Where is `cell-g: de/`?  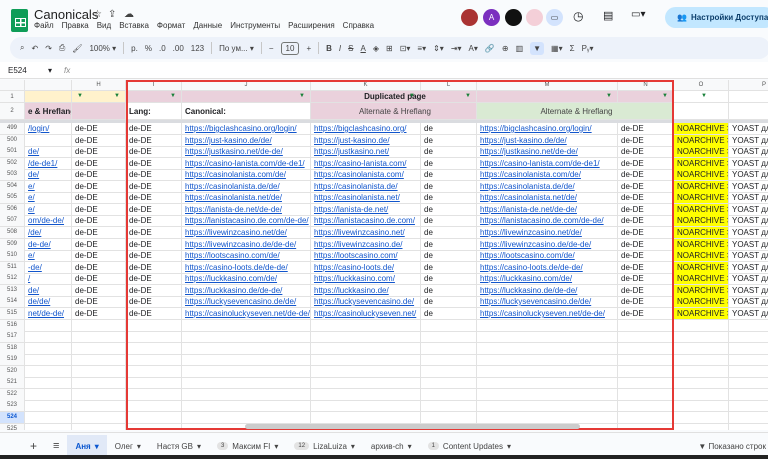
cell-g: de/ is located at coordinates (48, 152).